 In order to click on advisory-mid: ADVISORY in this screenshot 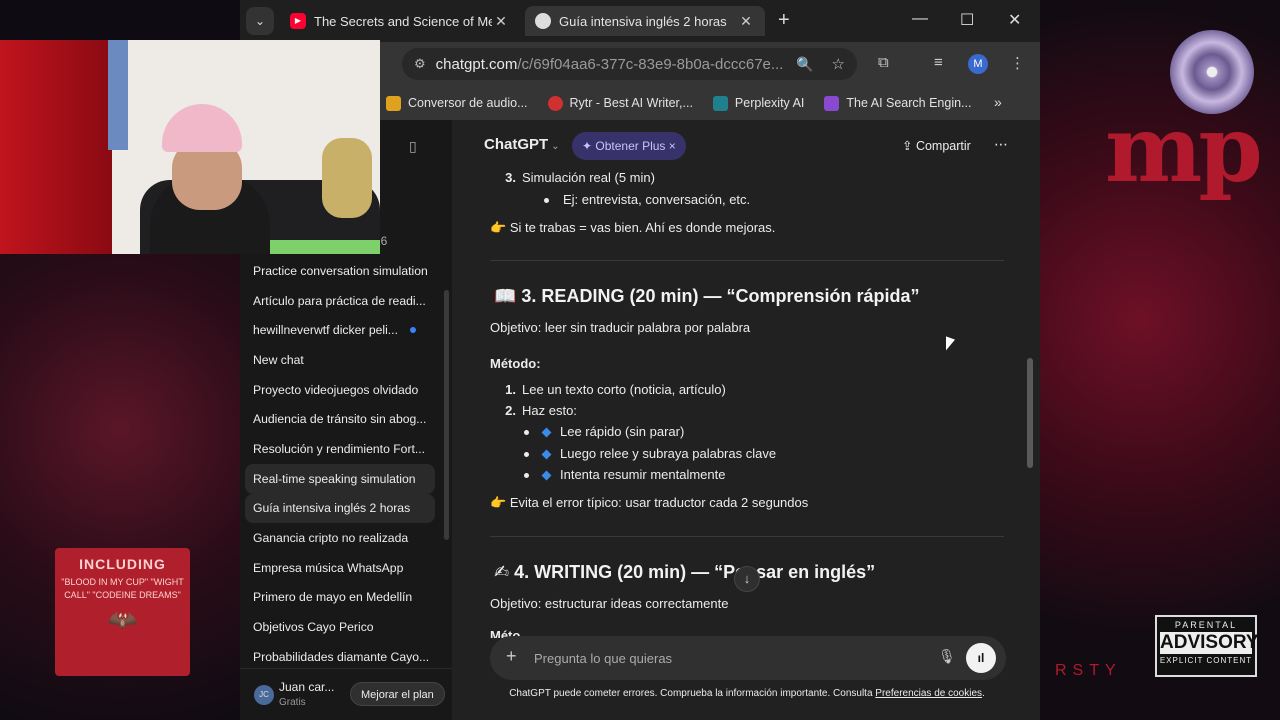, I will do `click(1209, 643)`.